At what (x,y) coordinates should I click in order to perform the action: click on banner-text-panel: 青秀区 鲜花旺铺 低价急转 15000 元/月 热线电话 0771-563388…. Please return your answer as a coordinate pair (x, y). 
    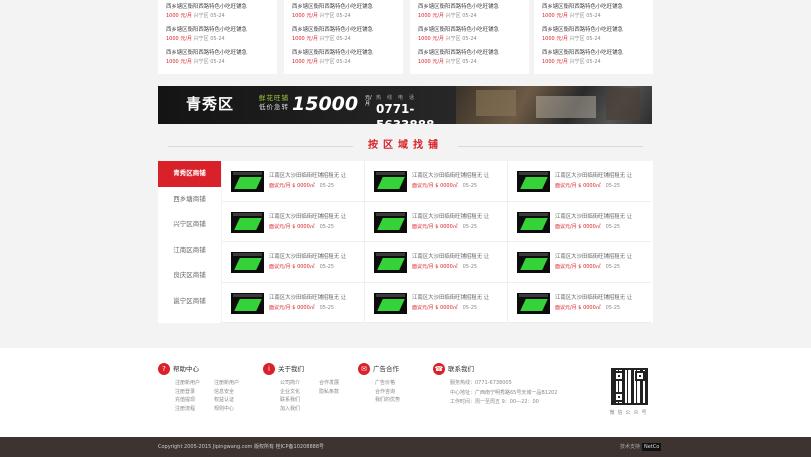
    Looking at the image, I should click on (307, 105).